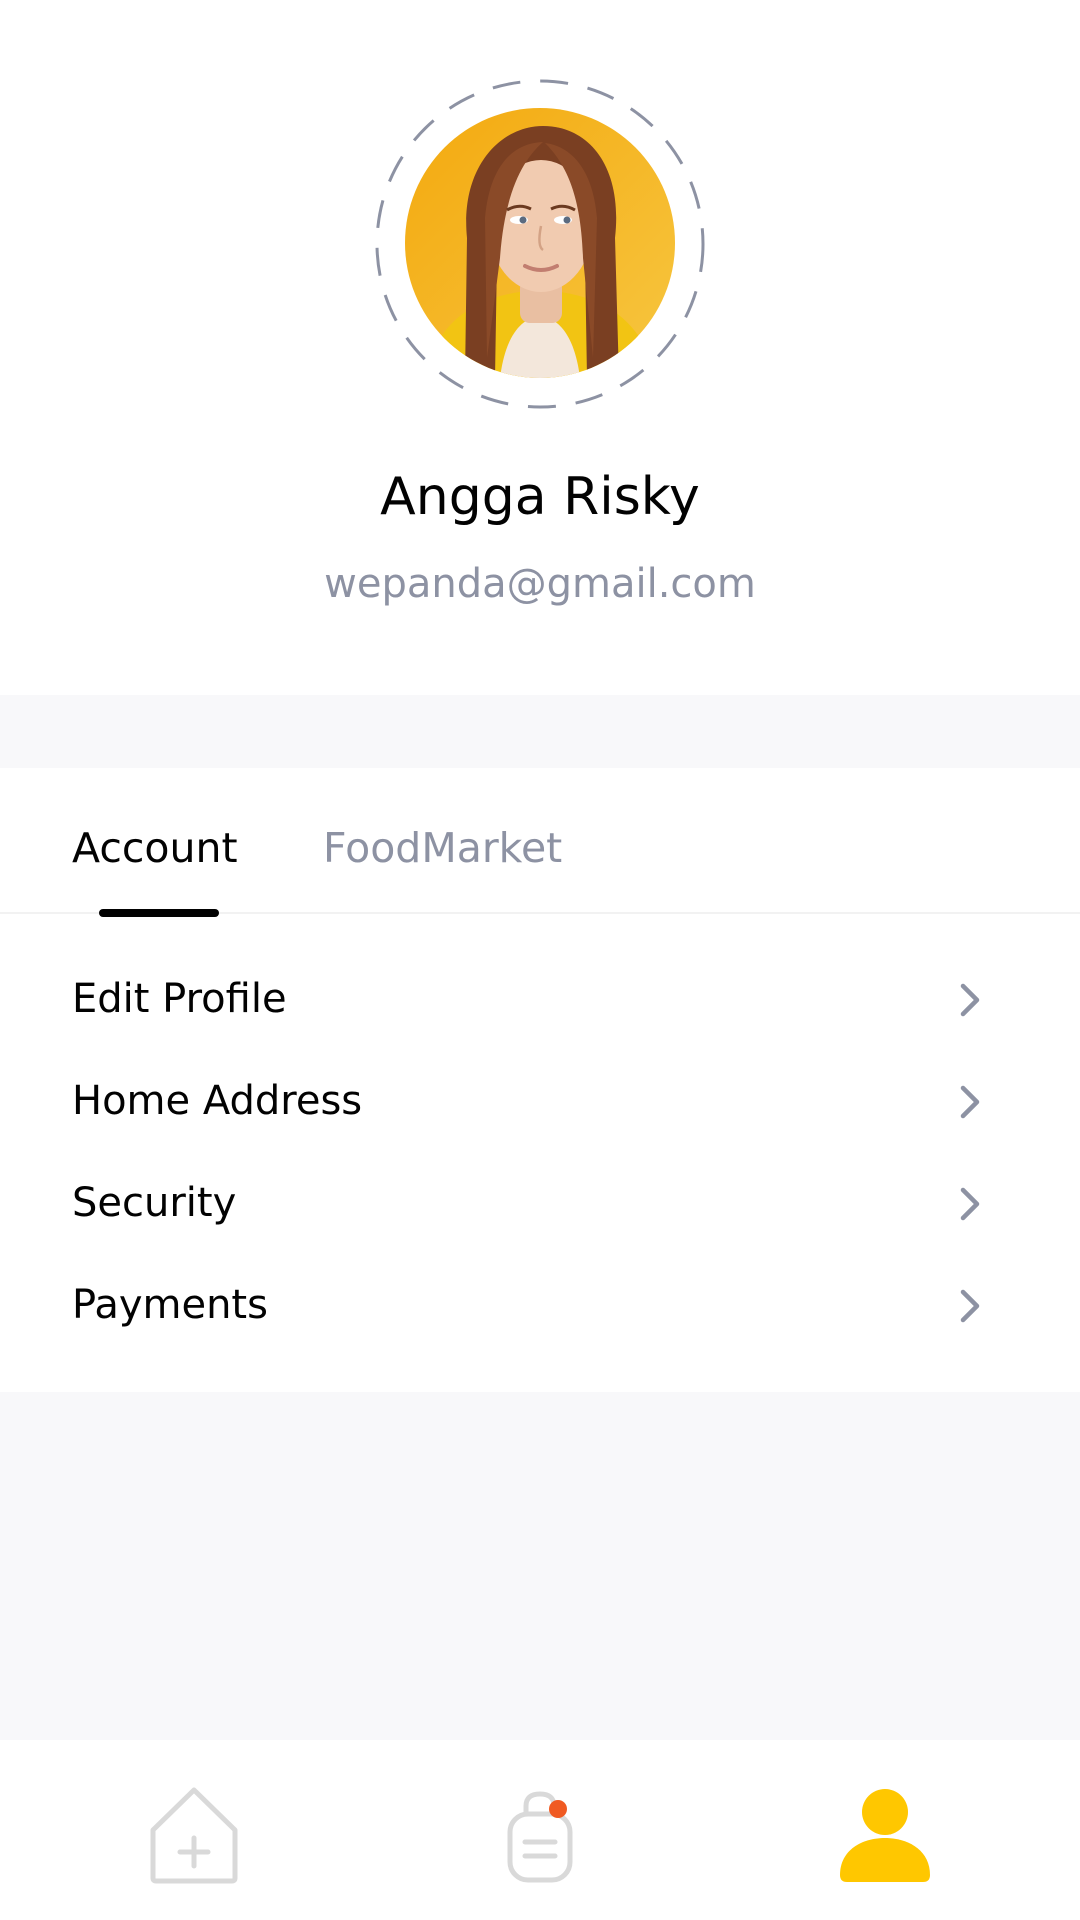 This screenshot has width=1080, height=1920. I want to click on active-tab-indicator, so click(159, 913).